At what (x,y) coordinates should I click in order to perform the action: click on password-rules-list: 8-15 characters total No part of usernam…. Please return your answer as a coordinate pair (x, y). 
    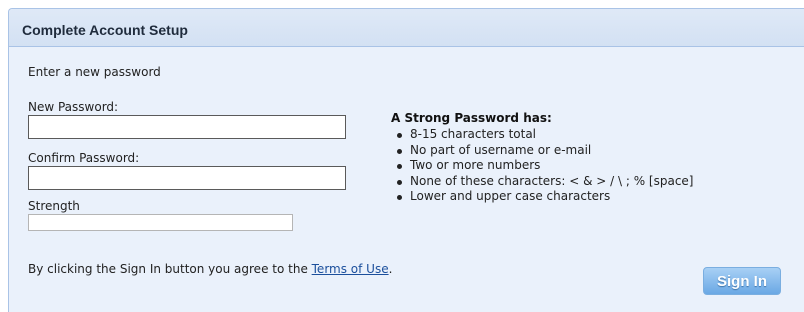
    Looking at the image, I should click on (542, 166).